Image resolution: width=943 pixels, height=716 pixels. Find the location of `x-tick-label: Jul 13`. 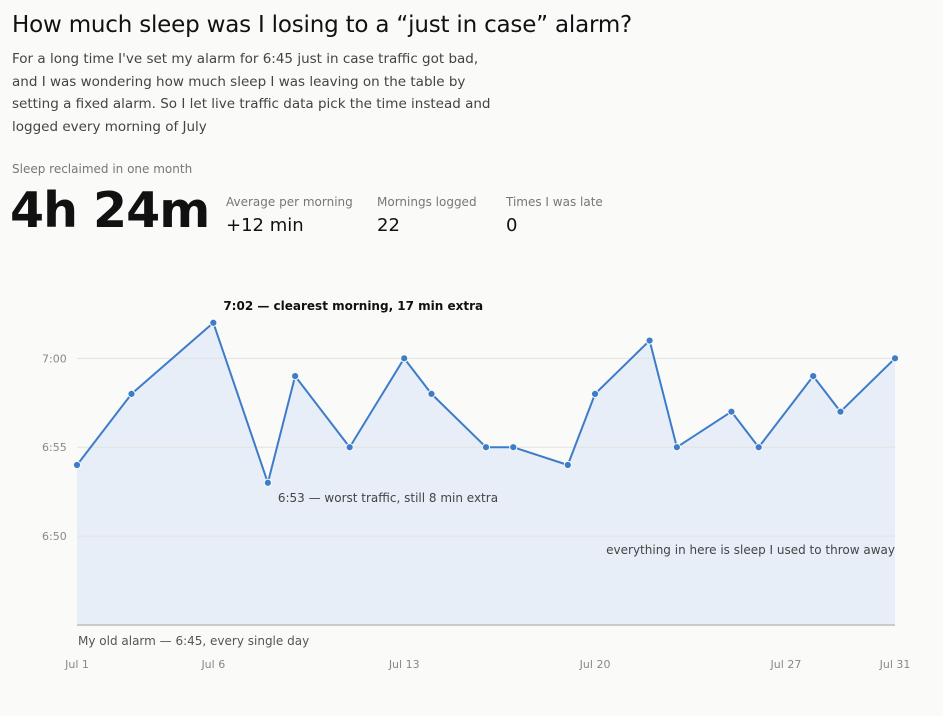

x-tick-label: Jul 13 is located at coordinates (404, 664).